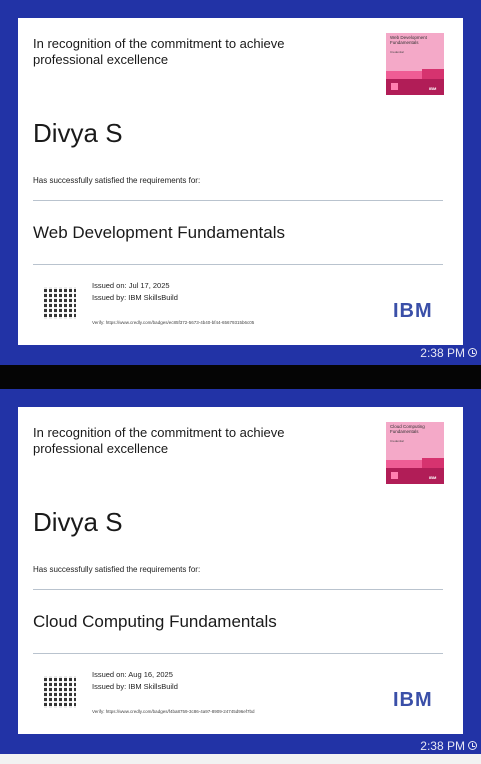 This screenshot has width=481, height=764. Describe the element at coordinates (155, 621) in the screenshot. I see `course-title: Cloud Computing Fundamentals` at that location.